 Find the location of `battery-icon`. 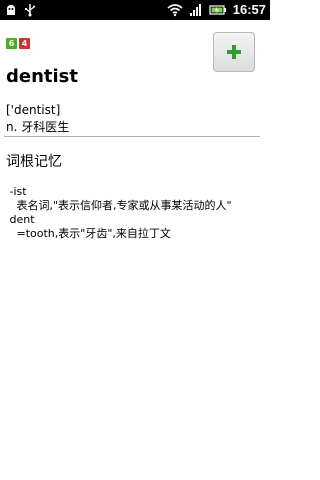

battery-icon is located at coordinates (218, 10).